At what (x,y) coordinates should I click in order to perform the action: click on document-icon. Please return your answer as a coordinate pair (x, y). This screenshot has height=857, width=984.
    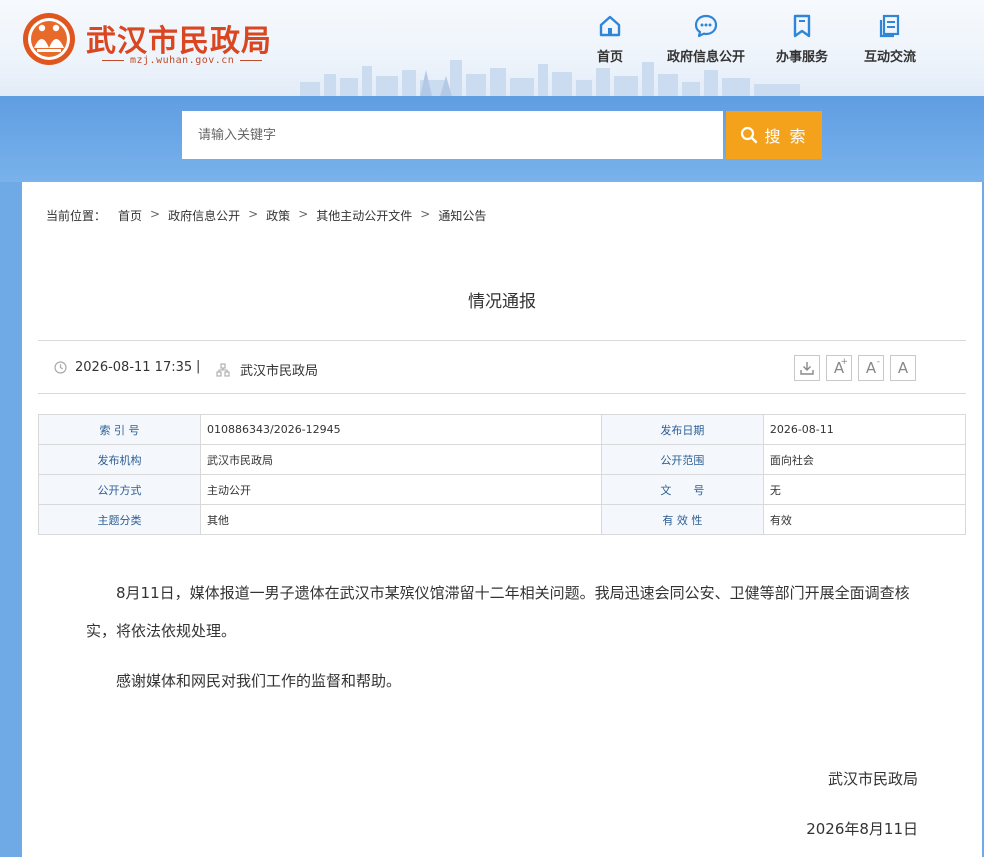
    Looking at the image, I should click on (889, 26).